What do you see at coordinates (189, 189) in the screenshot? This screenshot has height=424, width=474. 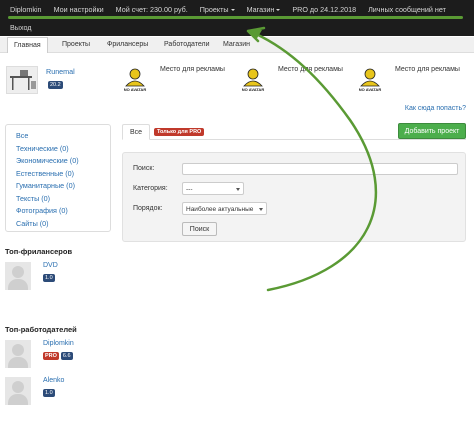 I see `category-select-value: ---` at bounding box center [189, 189].